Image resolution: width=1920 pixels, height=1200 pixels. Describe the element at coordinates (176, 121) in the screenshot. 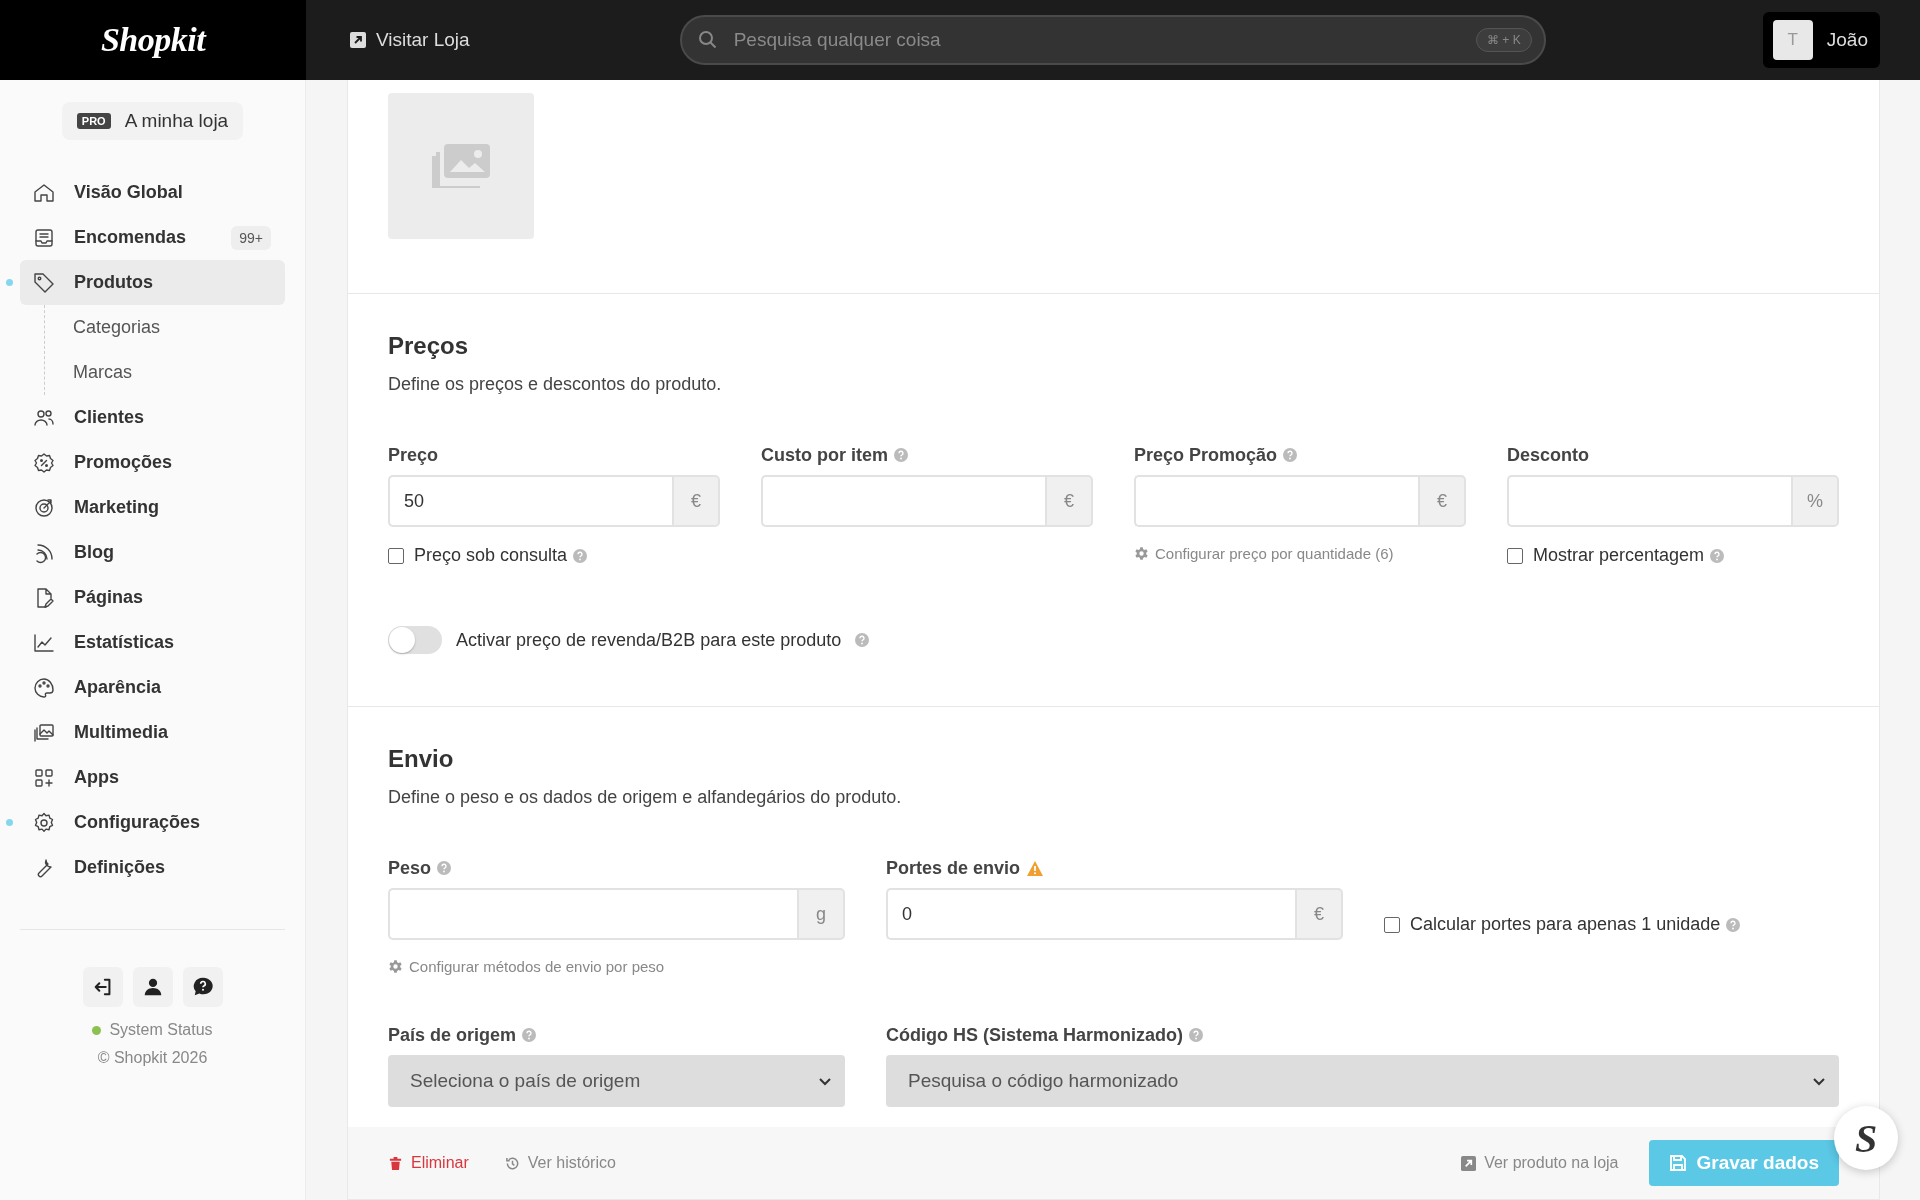

I see `store-name: A minha loja` at that location.